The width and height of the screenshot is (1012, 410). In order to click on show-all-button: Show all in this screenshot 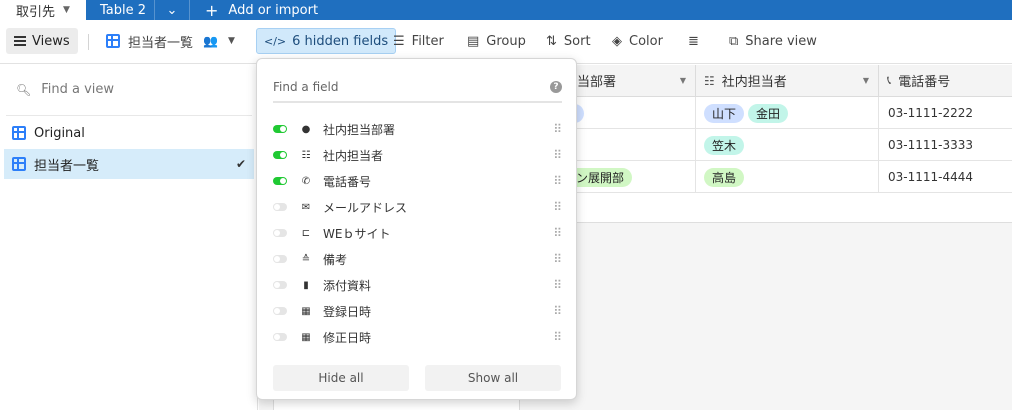, I will do `click(493, 378)`.